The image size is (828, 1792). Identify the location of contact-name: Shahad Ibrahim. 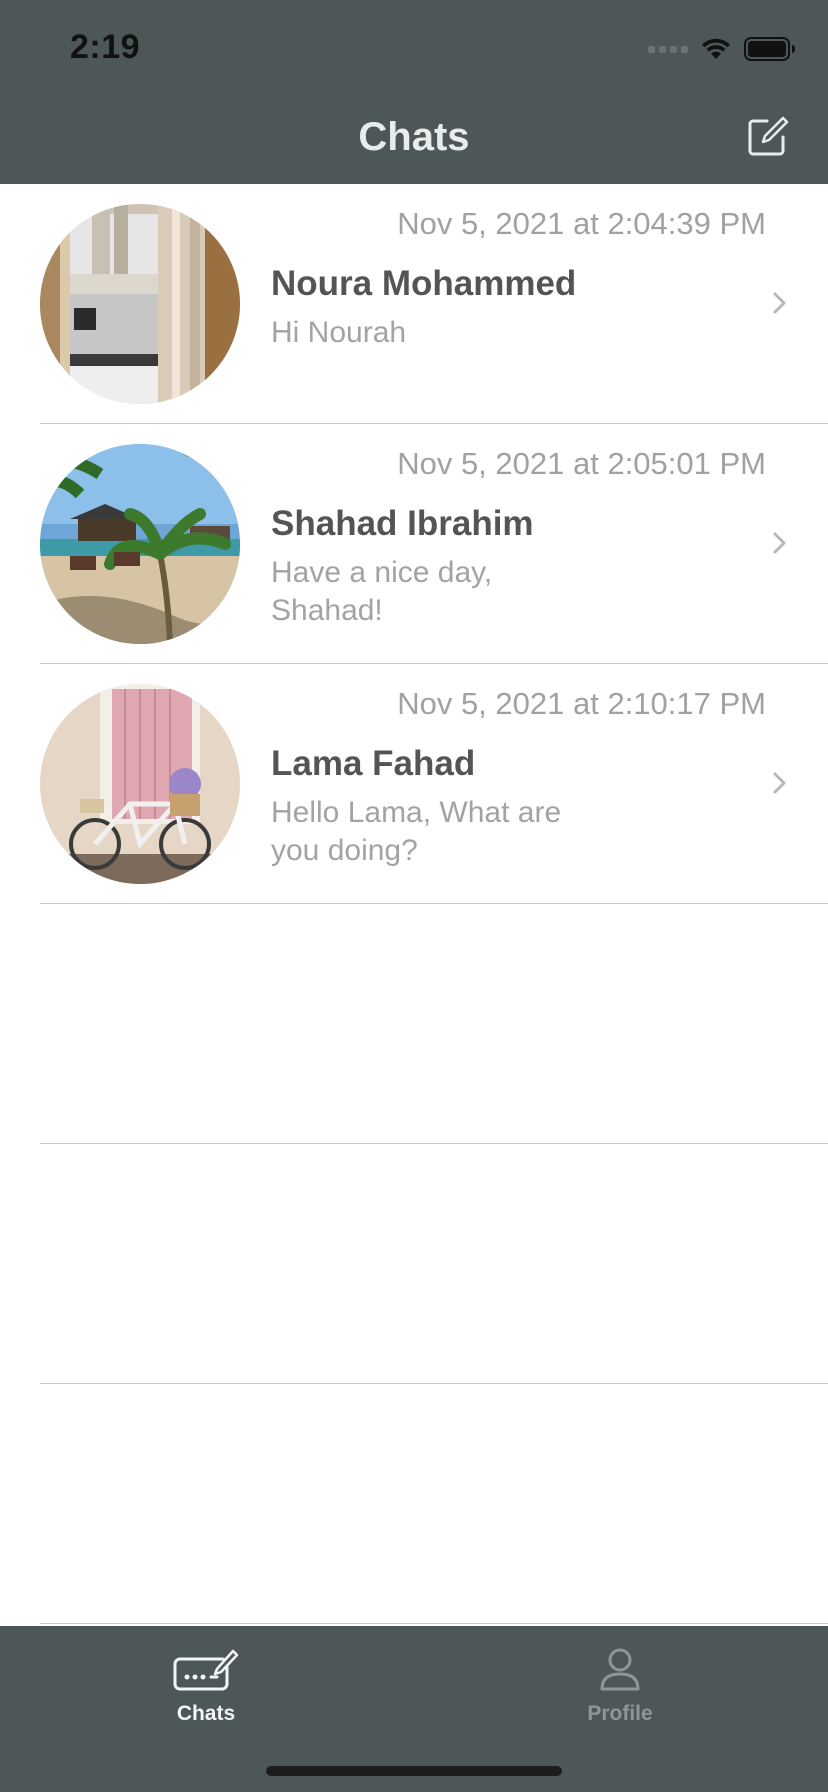
(402, 523).